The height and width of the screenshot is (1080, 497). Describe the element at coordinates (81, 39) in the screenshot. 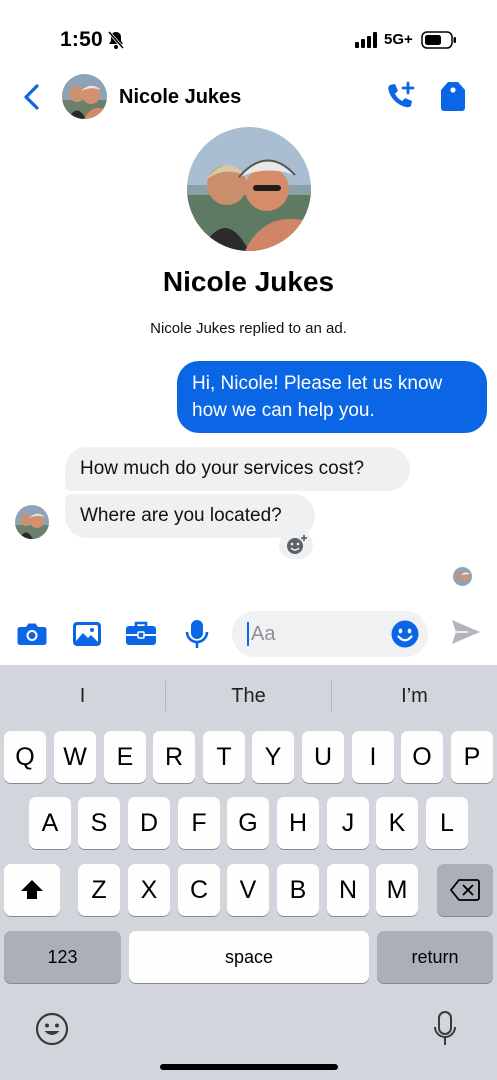

I see `status-time: 1:50` at that location.